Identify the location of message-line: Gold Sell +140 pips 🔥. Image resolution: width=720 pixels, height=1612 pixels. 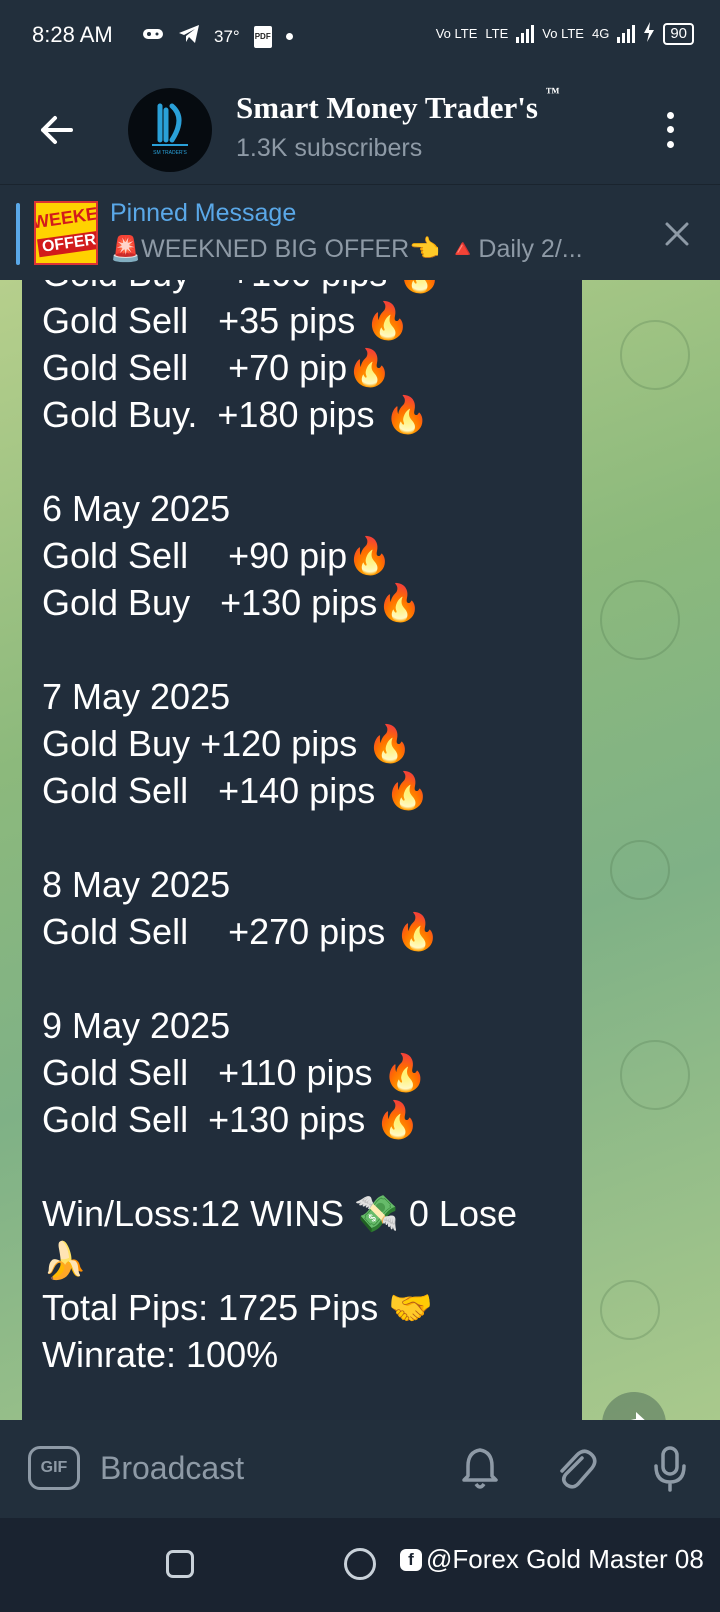
(236, 790).